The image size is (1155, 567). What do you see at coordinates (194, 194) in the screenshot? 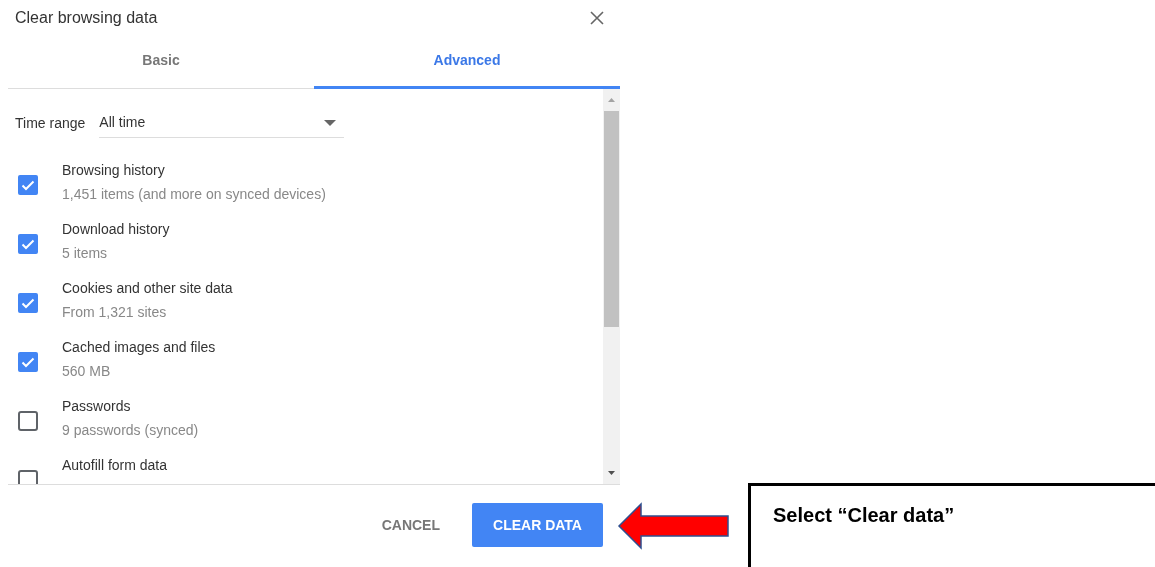
I see `option-detail: 1,451 items (and more on synced devices)` at bounding box center [194, 194].